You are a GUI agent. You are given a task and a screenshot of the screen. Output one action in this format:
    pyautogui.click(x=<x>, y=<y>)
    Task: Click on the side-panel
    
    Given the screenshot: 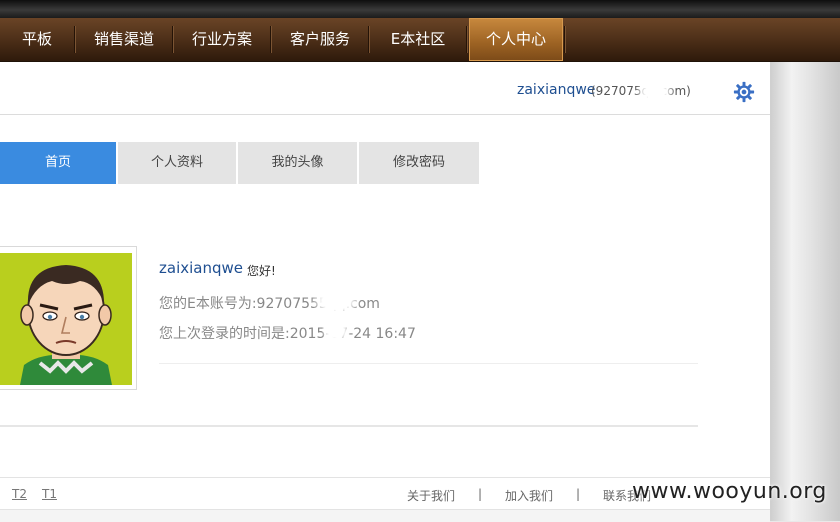 What is the action you would take?
    pyautogui.click(x=805, y=291)
    